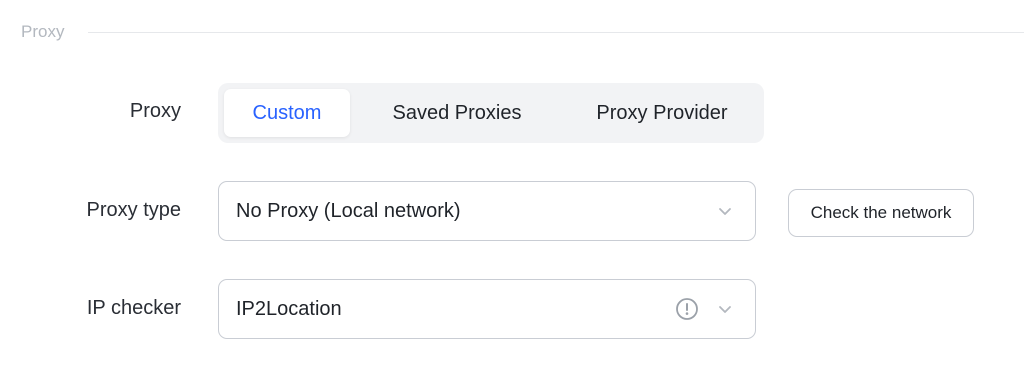 The width and height of the screenshot is (1024, 365). Describe the element at coordinates (457, 113) in the screenshot. I see `tab-saved-proxies: Saved Proxies` at that location.